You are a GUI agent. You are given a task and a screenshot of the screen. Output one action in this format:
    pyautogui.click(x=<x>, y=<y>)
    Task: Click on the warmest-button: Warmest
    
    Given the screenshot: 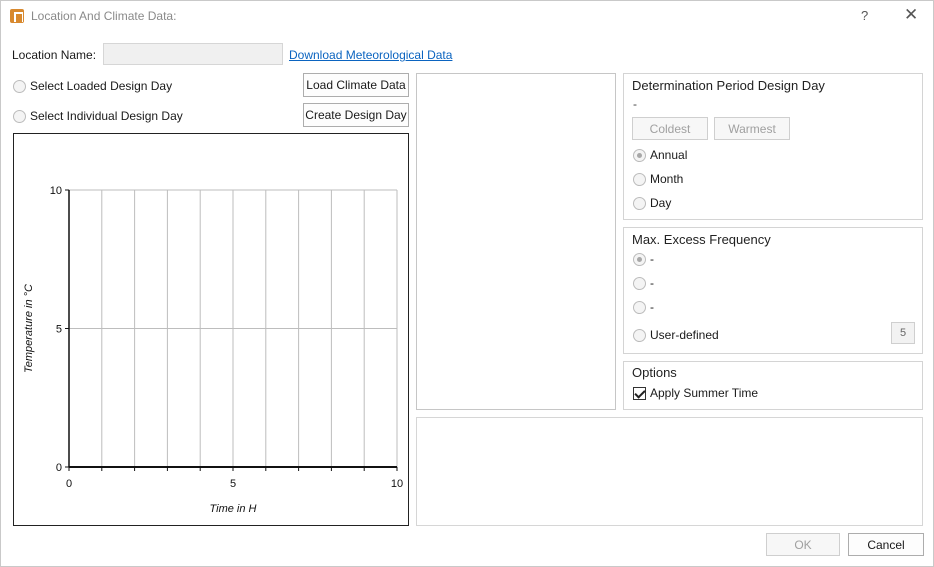 What is the action you would take?
    pyautogui.click(x=752, y=128)
    